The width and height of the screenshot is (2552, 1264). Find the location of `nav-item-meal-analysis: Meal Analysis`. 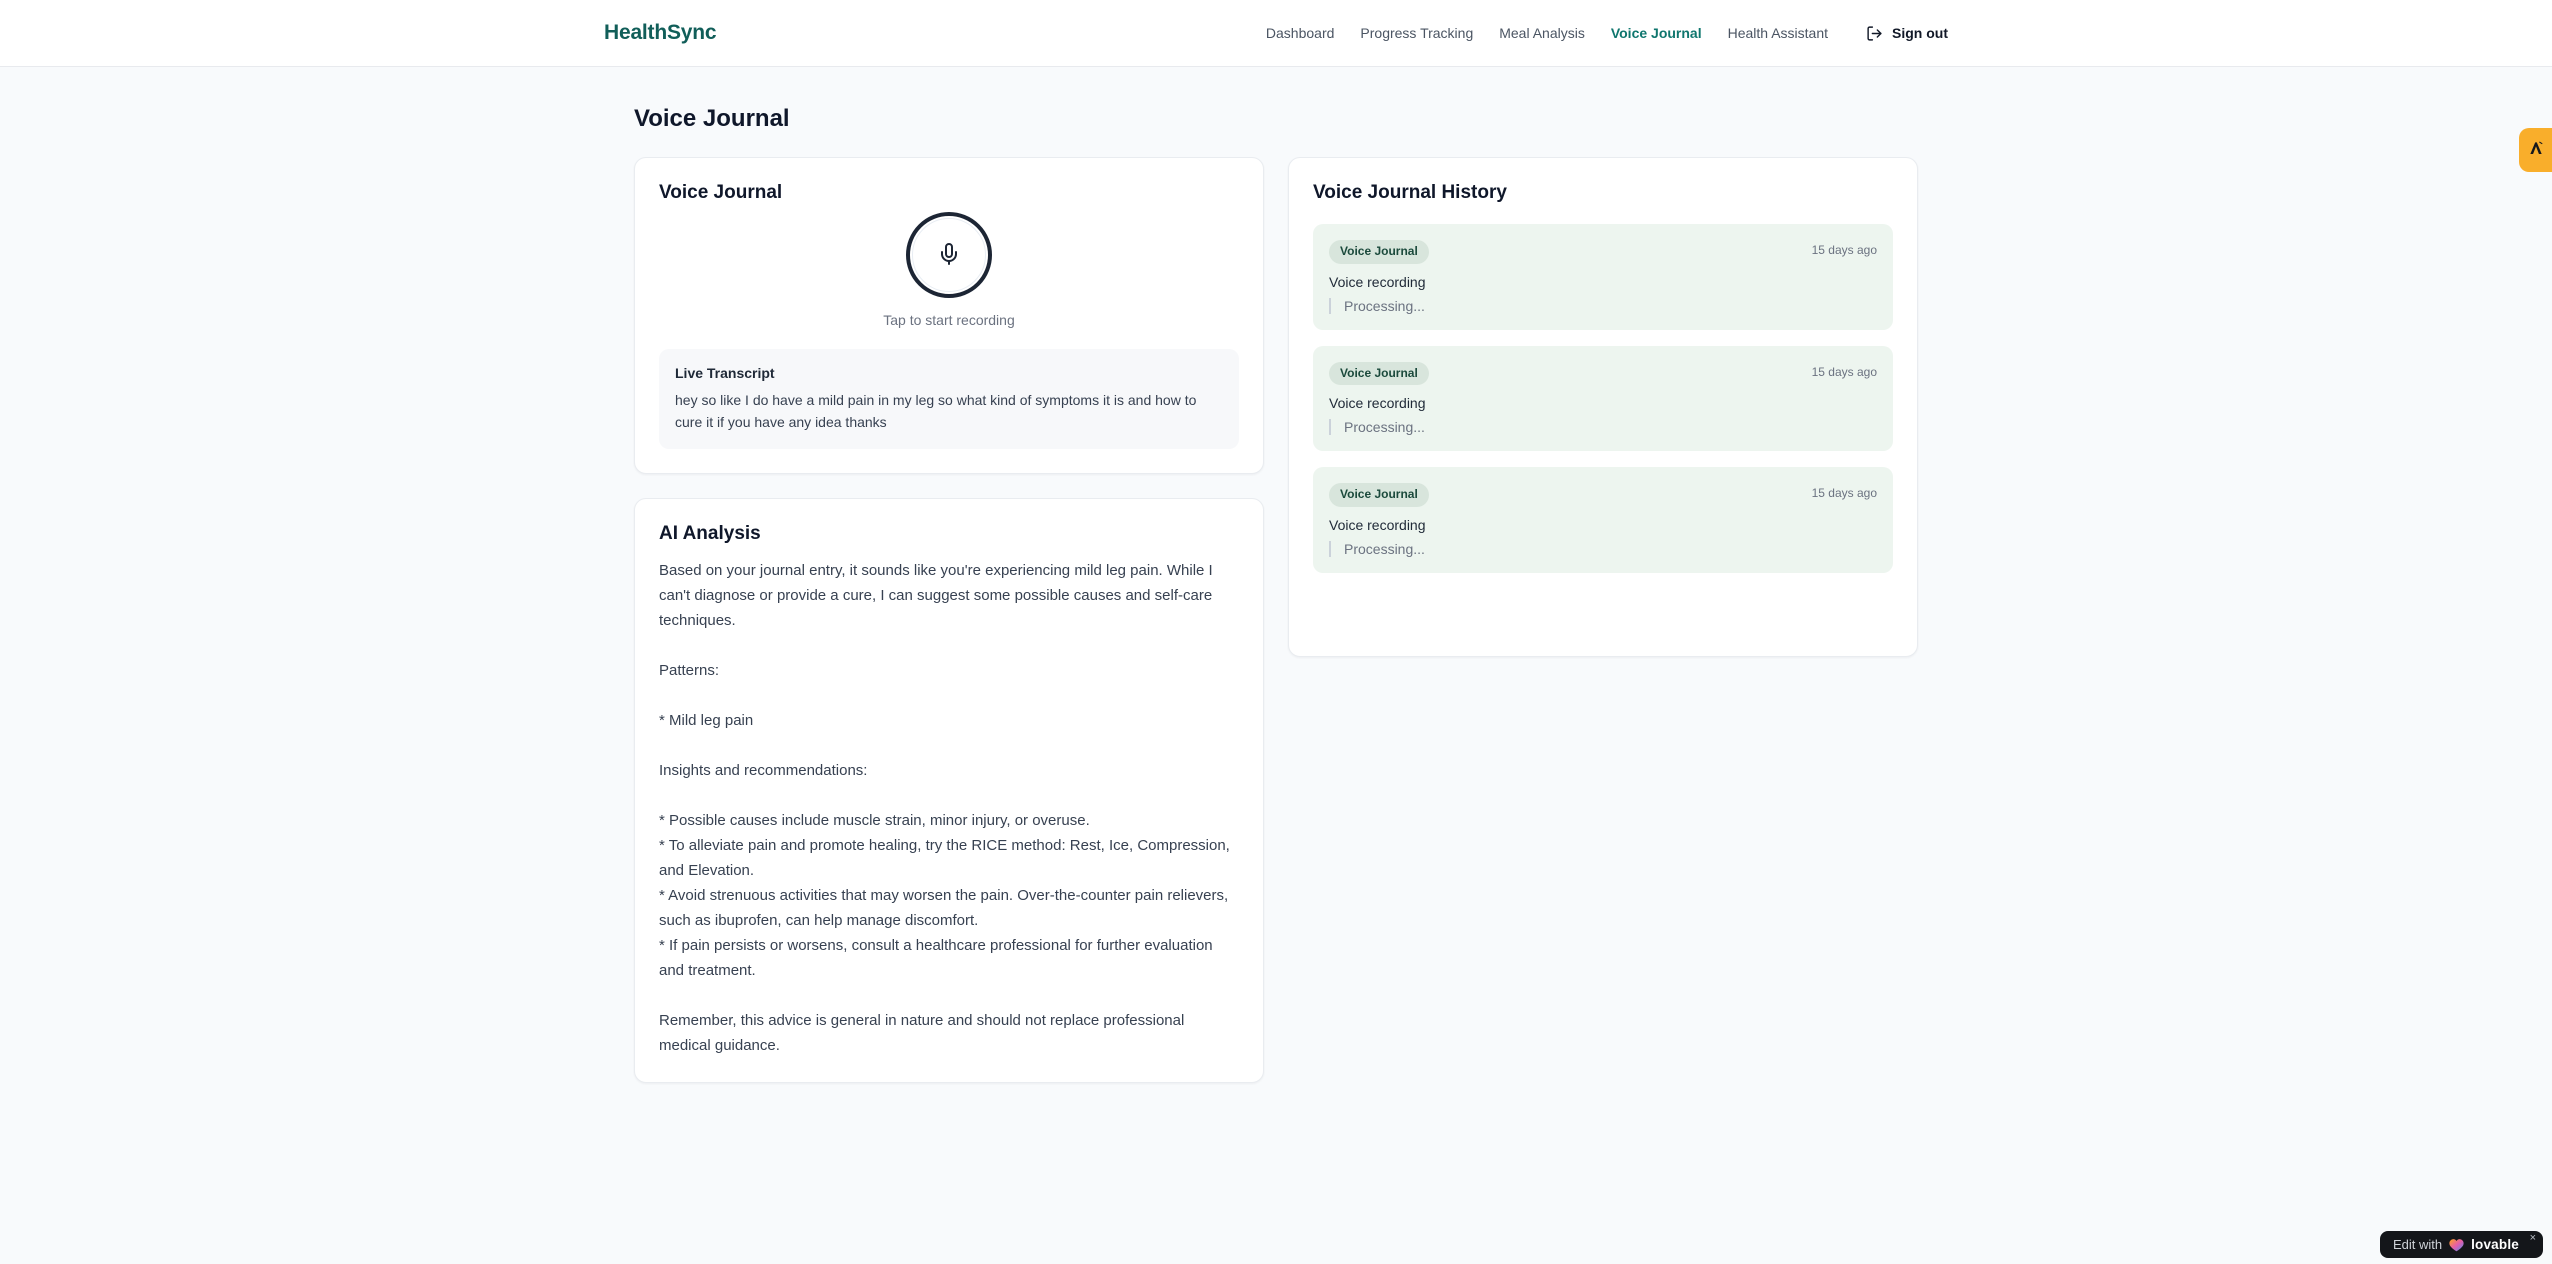

nav-item-meal-analysis: Meal Analysis is located at coordinates (1542, 33).